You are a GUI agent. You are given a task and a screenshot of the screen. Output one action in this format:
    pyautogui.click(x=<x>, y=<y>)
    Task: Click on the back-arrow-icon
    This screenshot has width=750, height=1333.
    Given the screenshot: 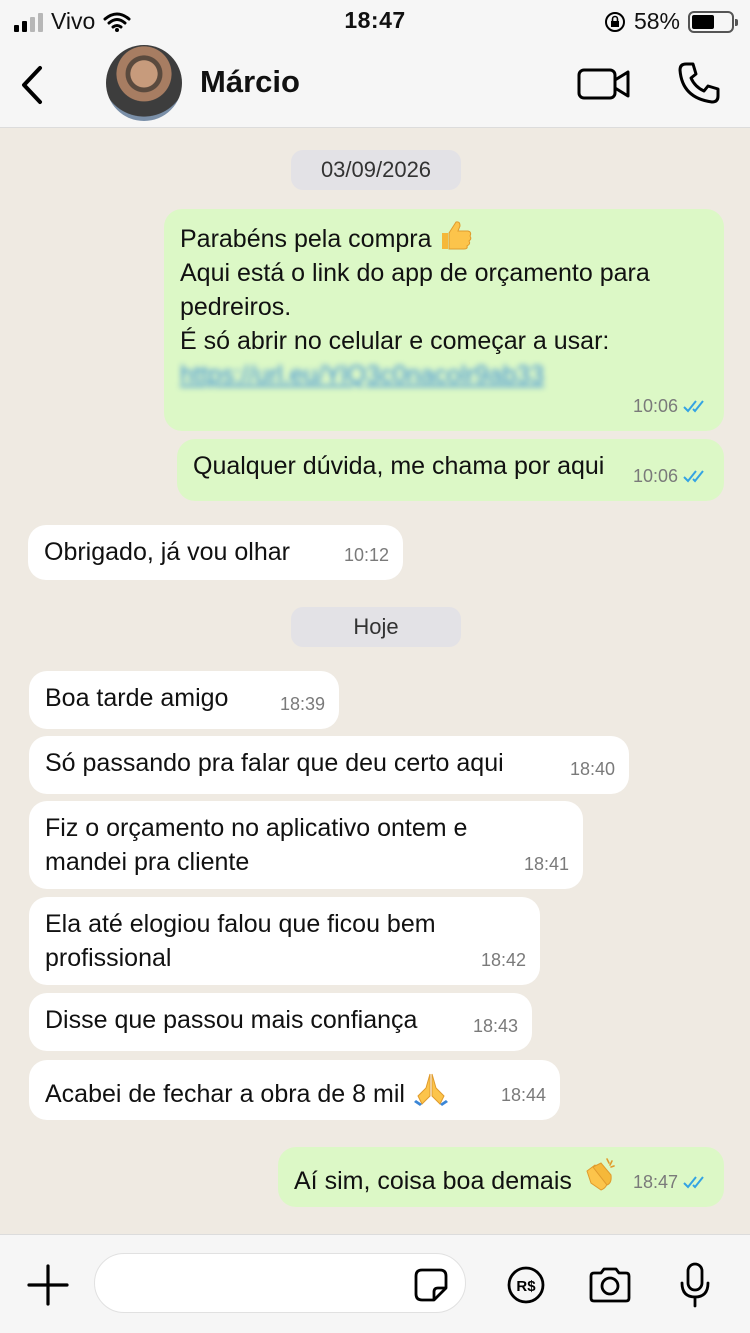 What is the action you would take?
    pyautogui.click(x=34, y=85)
    